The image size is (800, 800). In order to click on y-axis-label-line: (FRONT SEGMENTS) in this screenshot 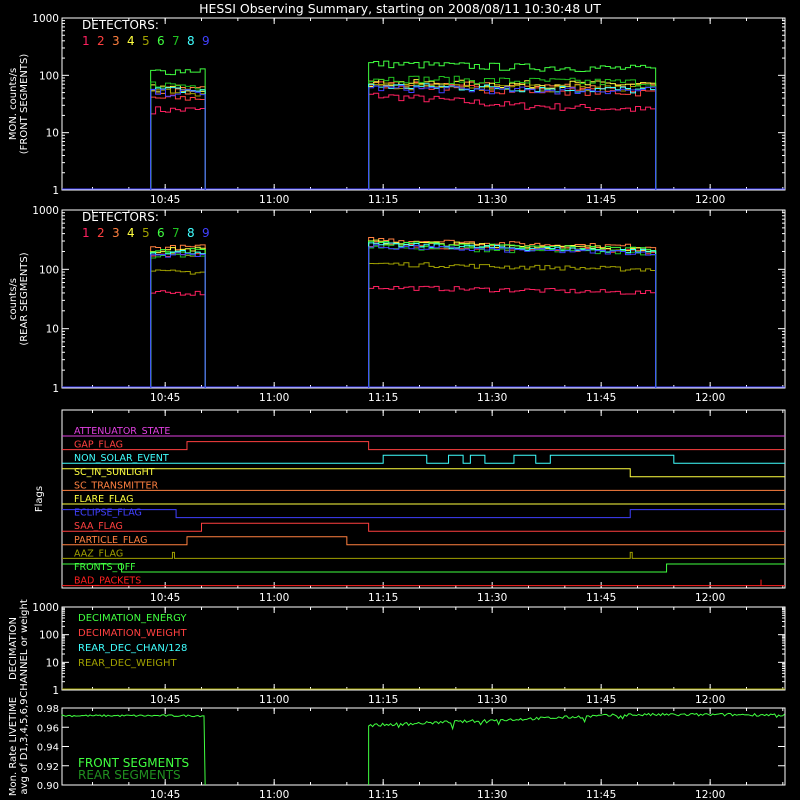, I will do `click(24, 104)`.